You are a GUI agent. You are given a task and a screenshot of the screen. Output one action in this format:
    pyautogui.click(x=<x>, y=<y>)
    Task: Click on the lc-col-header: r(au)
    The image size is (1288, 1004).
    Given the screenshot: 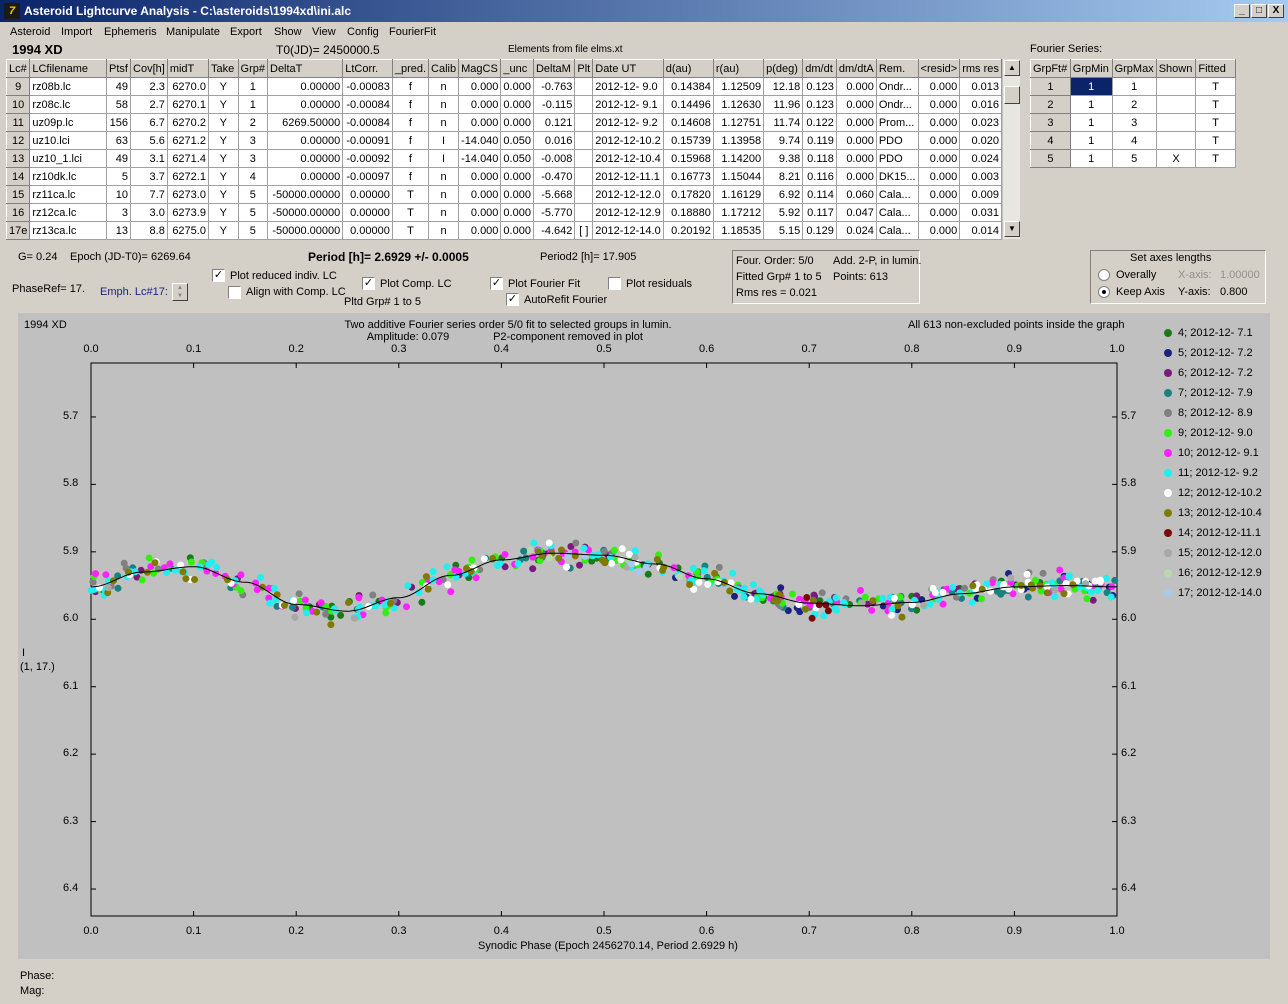 What is the action you would take?
    pyautogui.click(x=738, y=68)
    